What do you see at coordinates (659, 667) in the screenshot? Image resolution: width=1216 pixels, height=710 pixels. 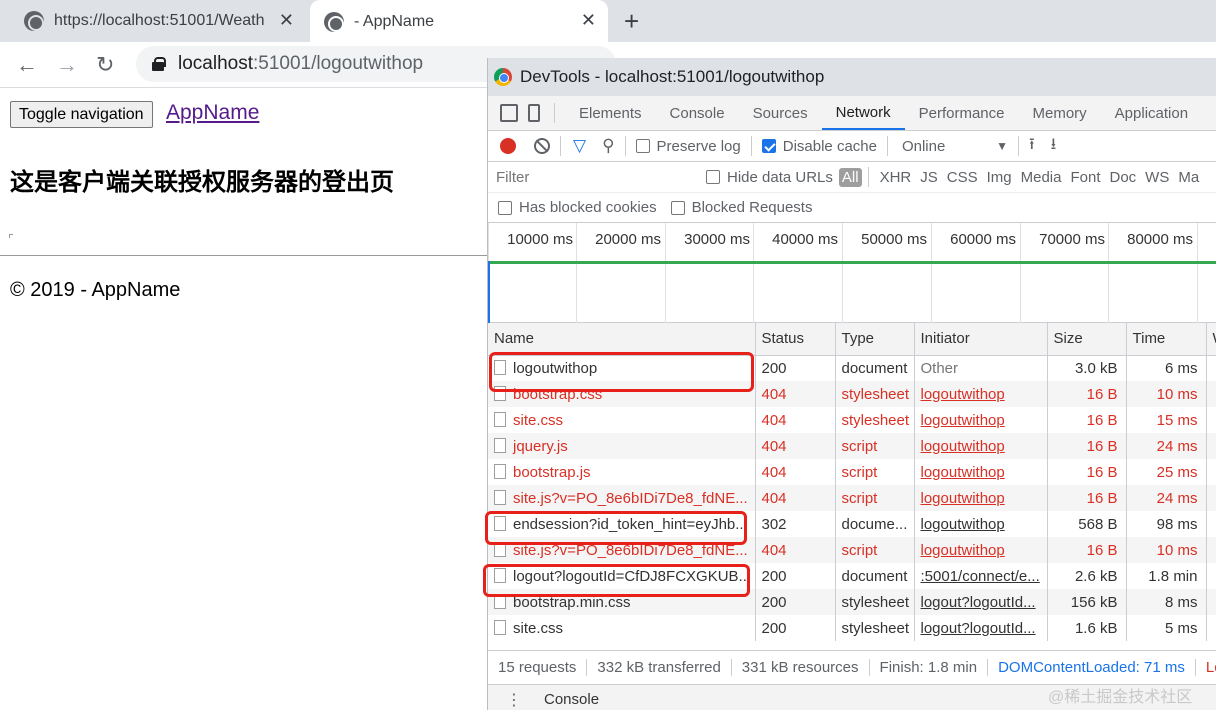 I see `summary-transferred: 332 kB transferred` at bounding box center [659, 667].